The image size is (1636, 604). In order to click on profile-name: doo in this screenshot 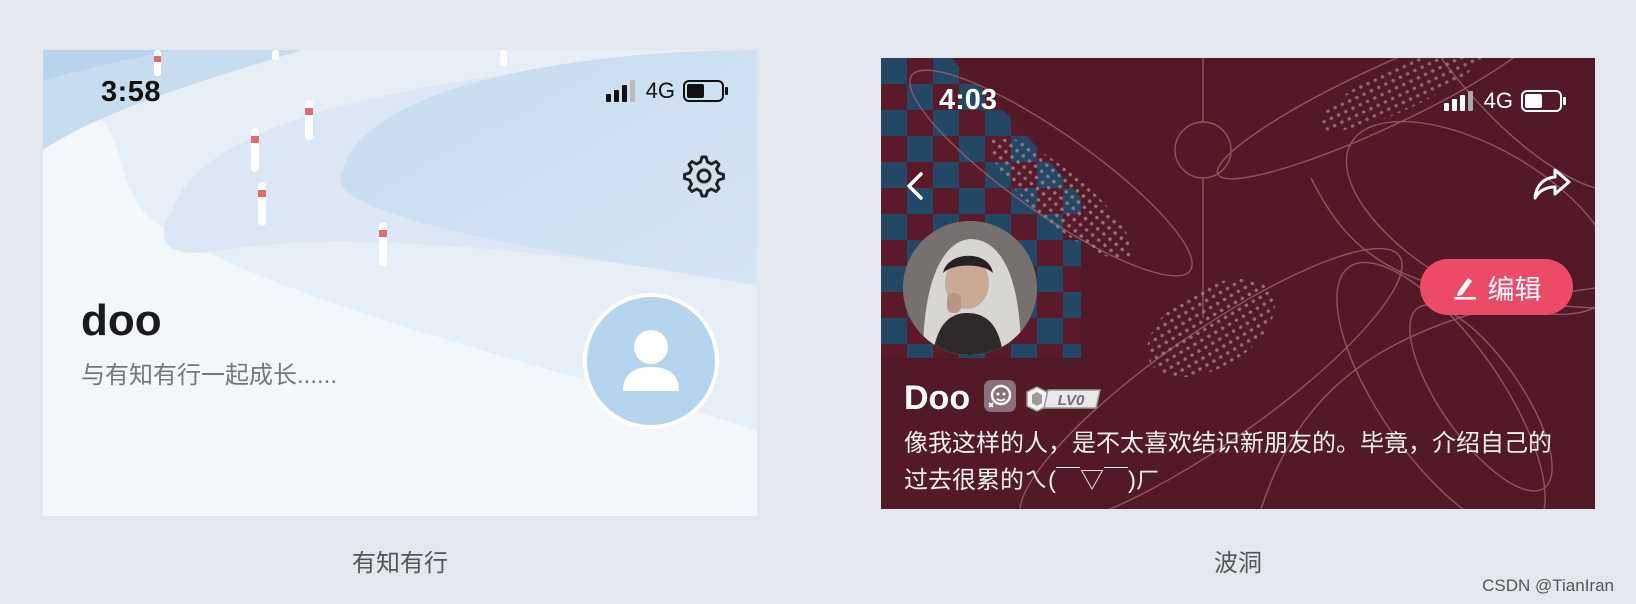, I will do `click(121, 320)`.